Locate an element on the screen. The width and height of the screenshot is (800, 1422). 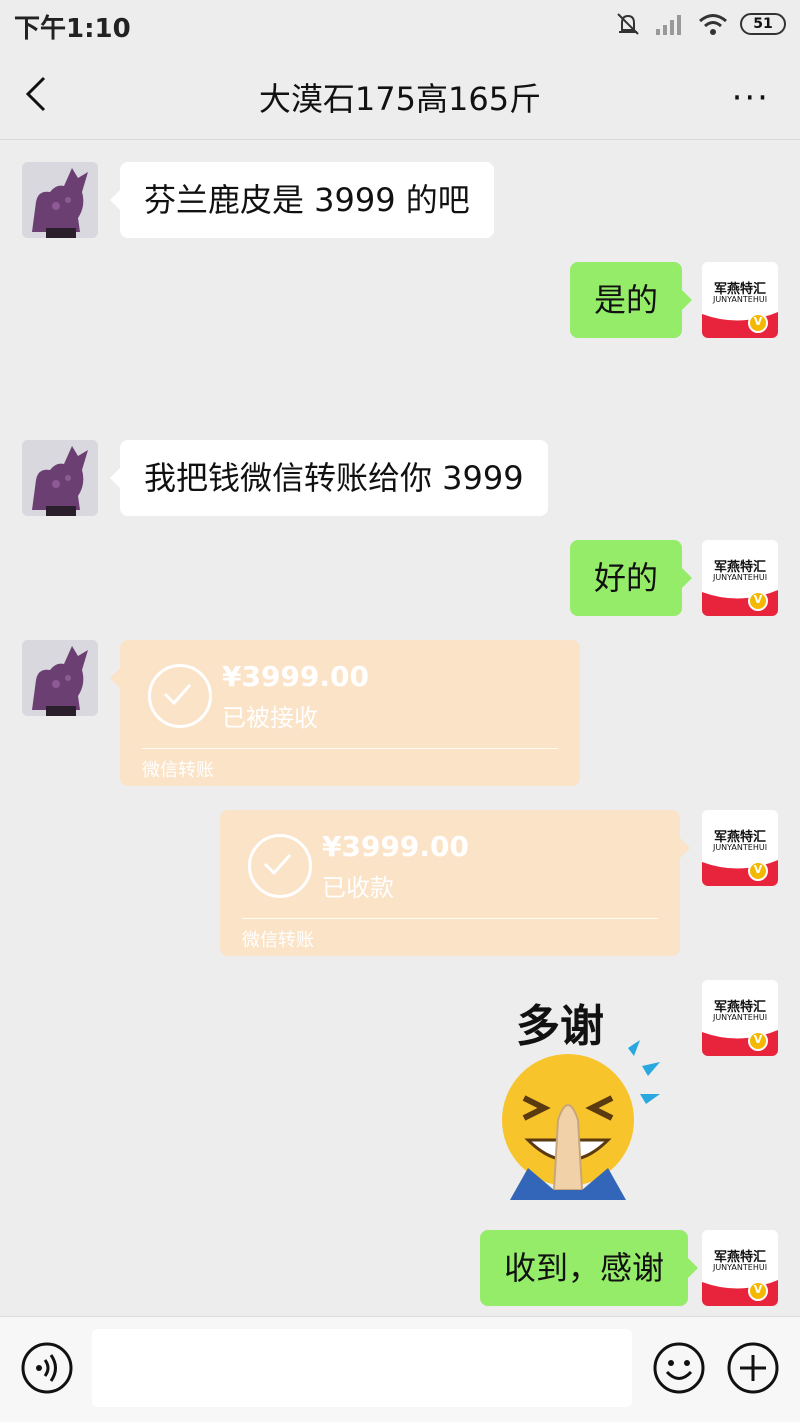
mute-icon is located at coordinates (628, 24).